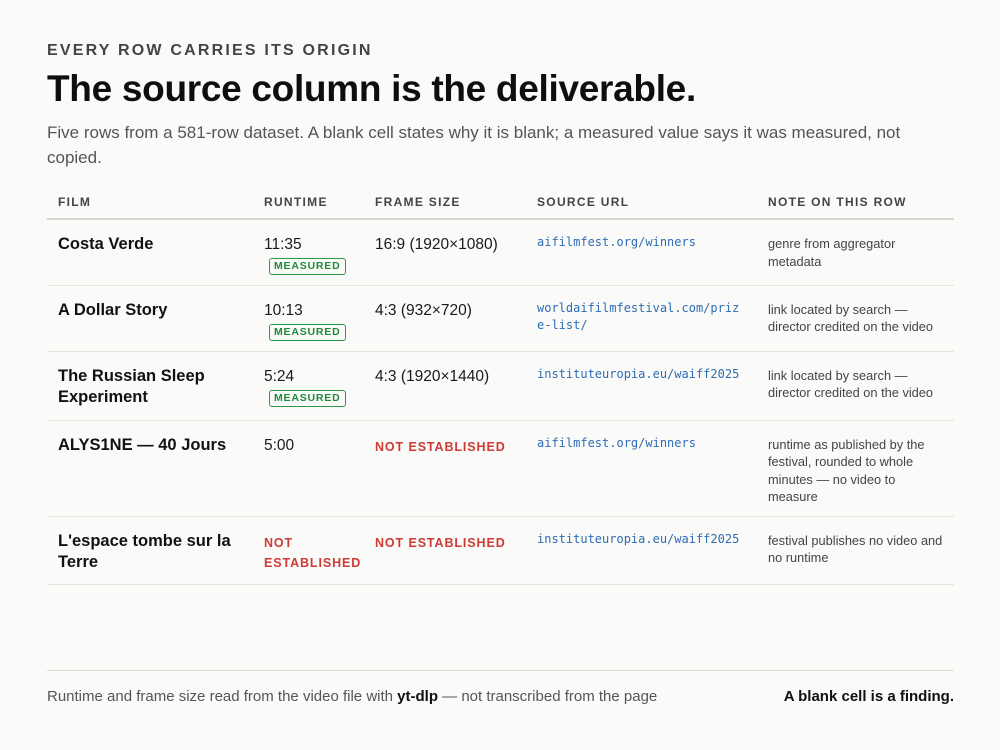  I want to click on runtime-value: 5:00, so click(308, 468).